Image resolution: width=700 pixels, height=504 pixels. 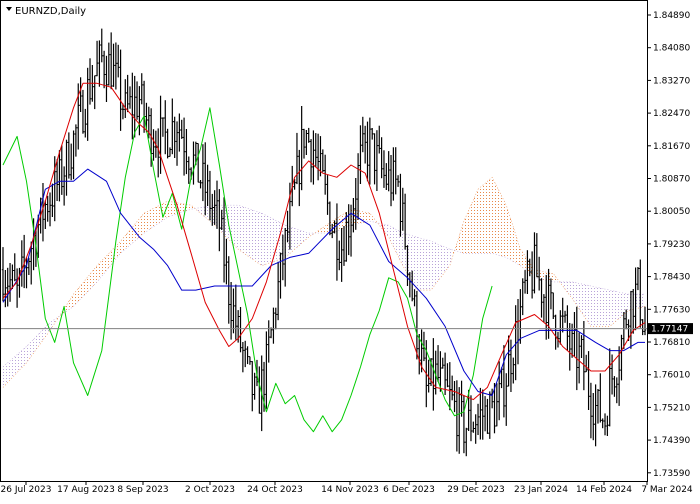 I want to click on current-price-label: 1.77147, so click(x=669, y=330).